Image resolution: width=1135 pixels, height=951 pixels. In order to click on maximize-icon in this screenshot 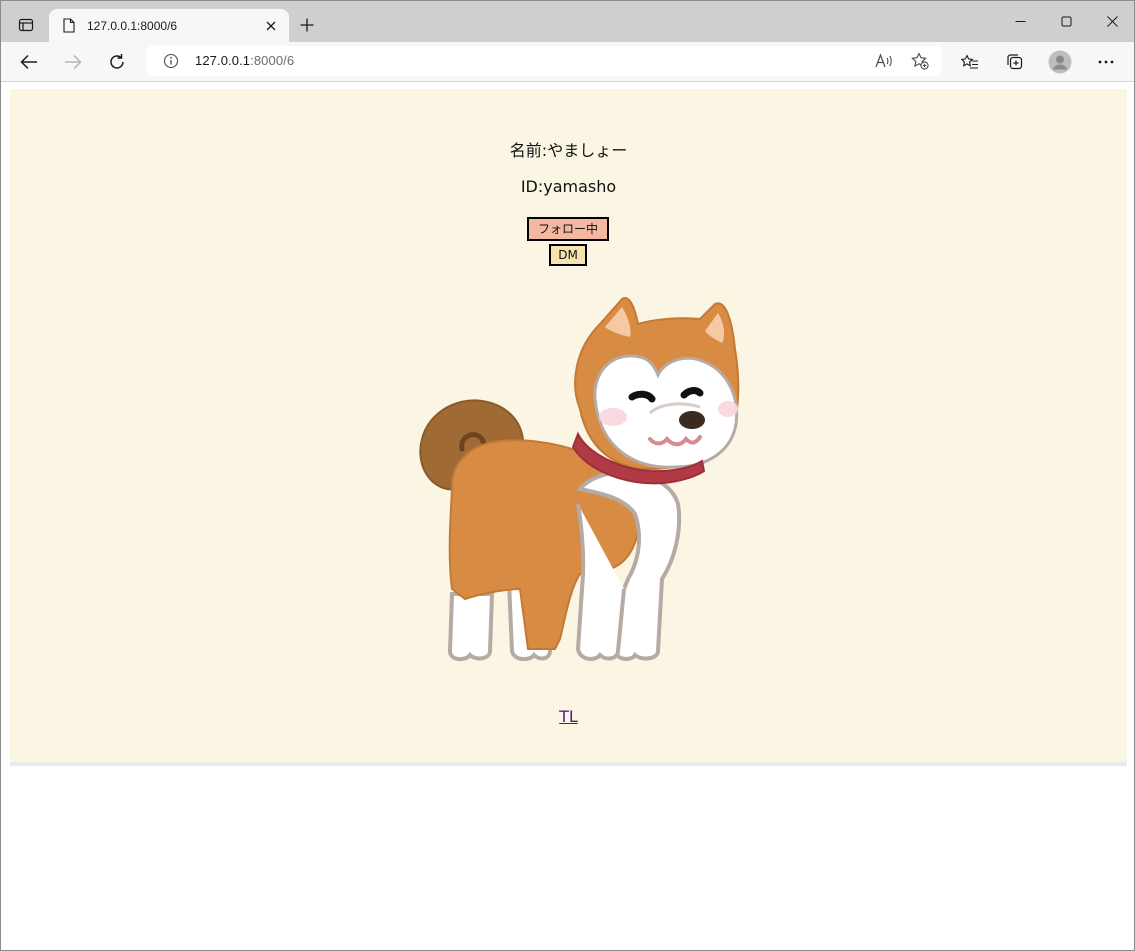, I will do `click(1066, 21)`.